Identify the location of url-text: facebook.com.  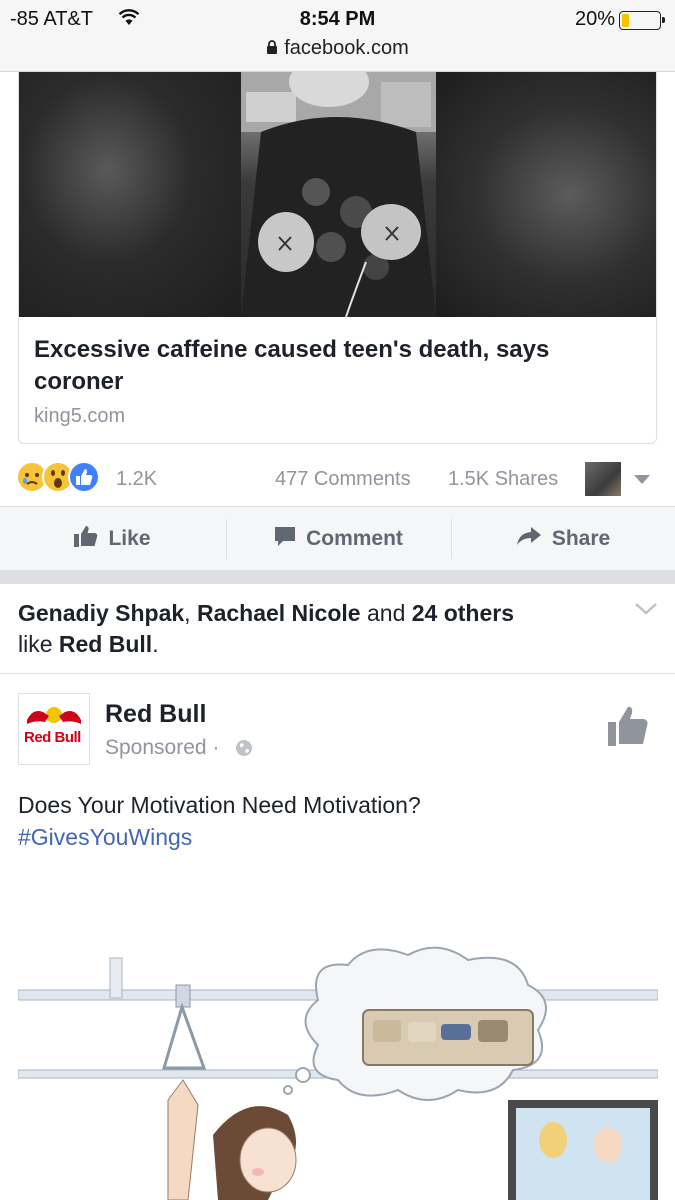
(346, 48).